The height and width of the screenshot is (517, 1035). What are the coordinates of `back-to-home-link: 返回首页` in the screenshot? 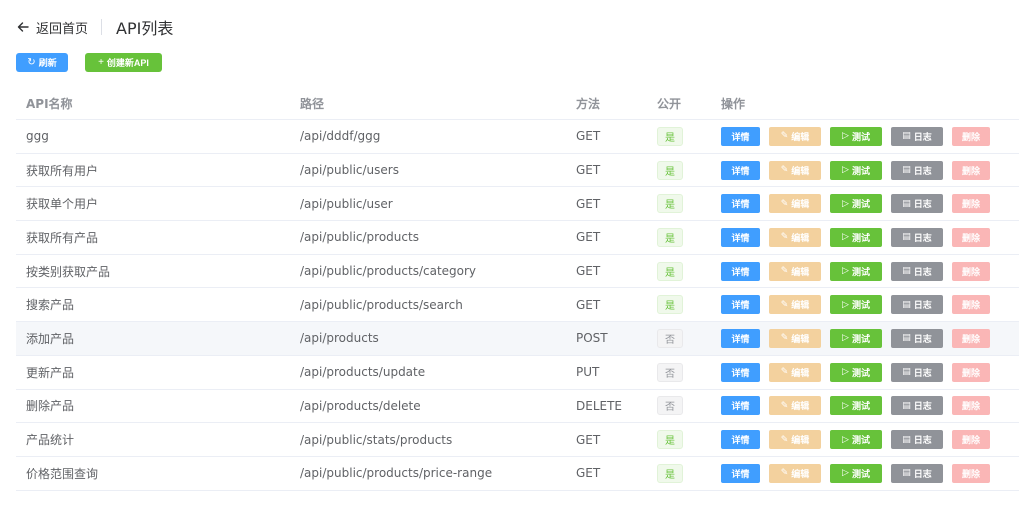 It's located at (52, 27).